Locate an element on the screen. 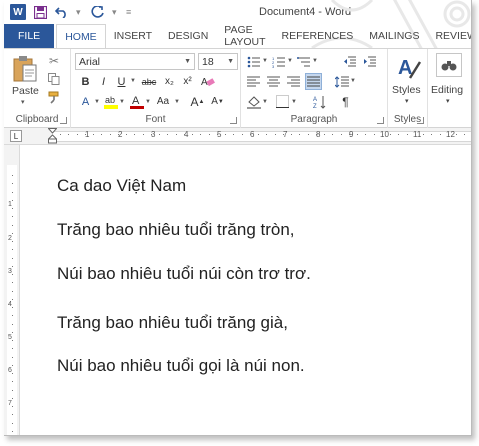  paragraph-line: Núi bao nhiêu tuổi núi còn trơ trơ. is located at coordinates (184, 274).